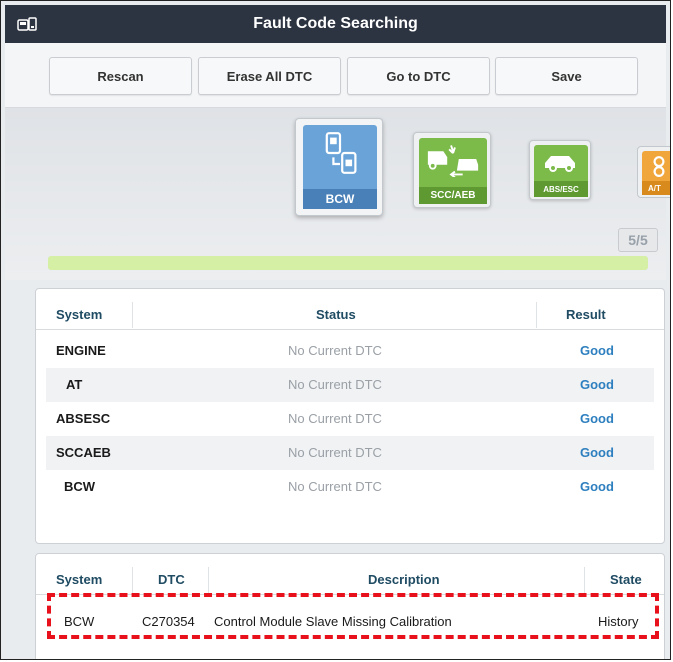  I want to click on car-brake-icon, so click(560, 164).